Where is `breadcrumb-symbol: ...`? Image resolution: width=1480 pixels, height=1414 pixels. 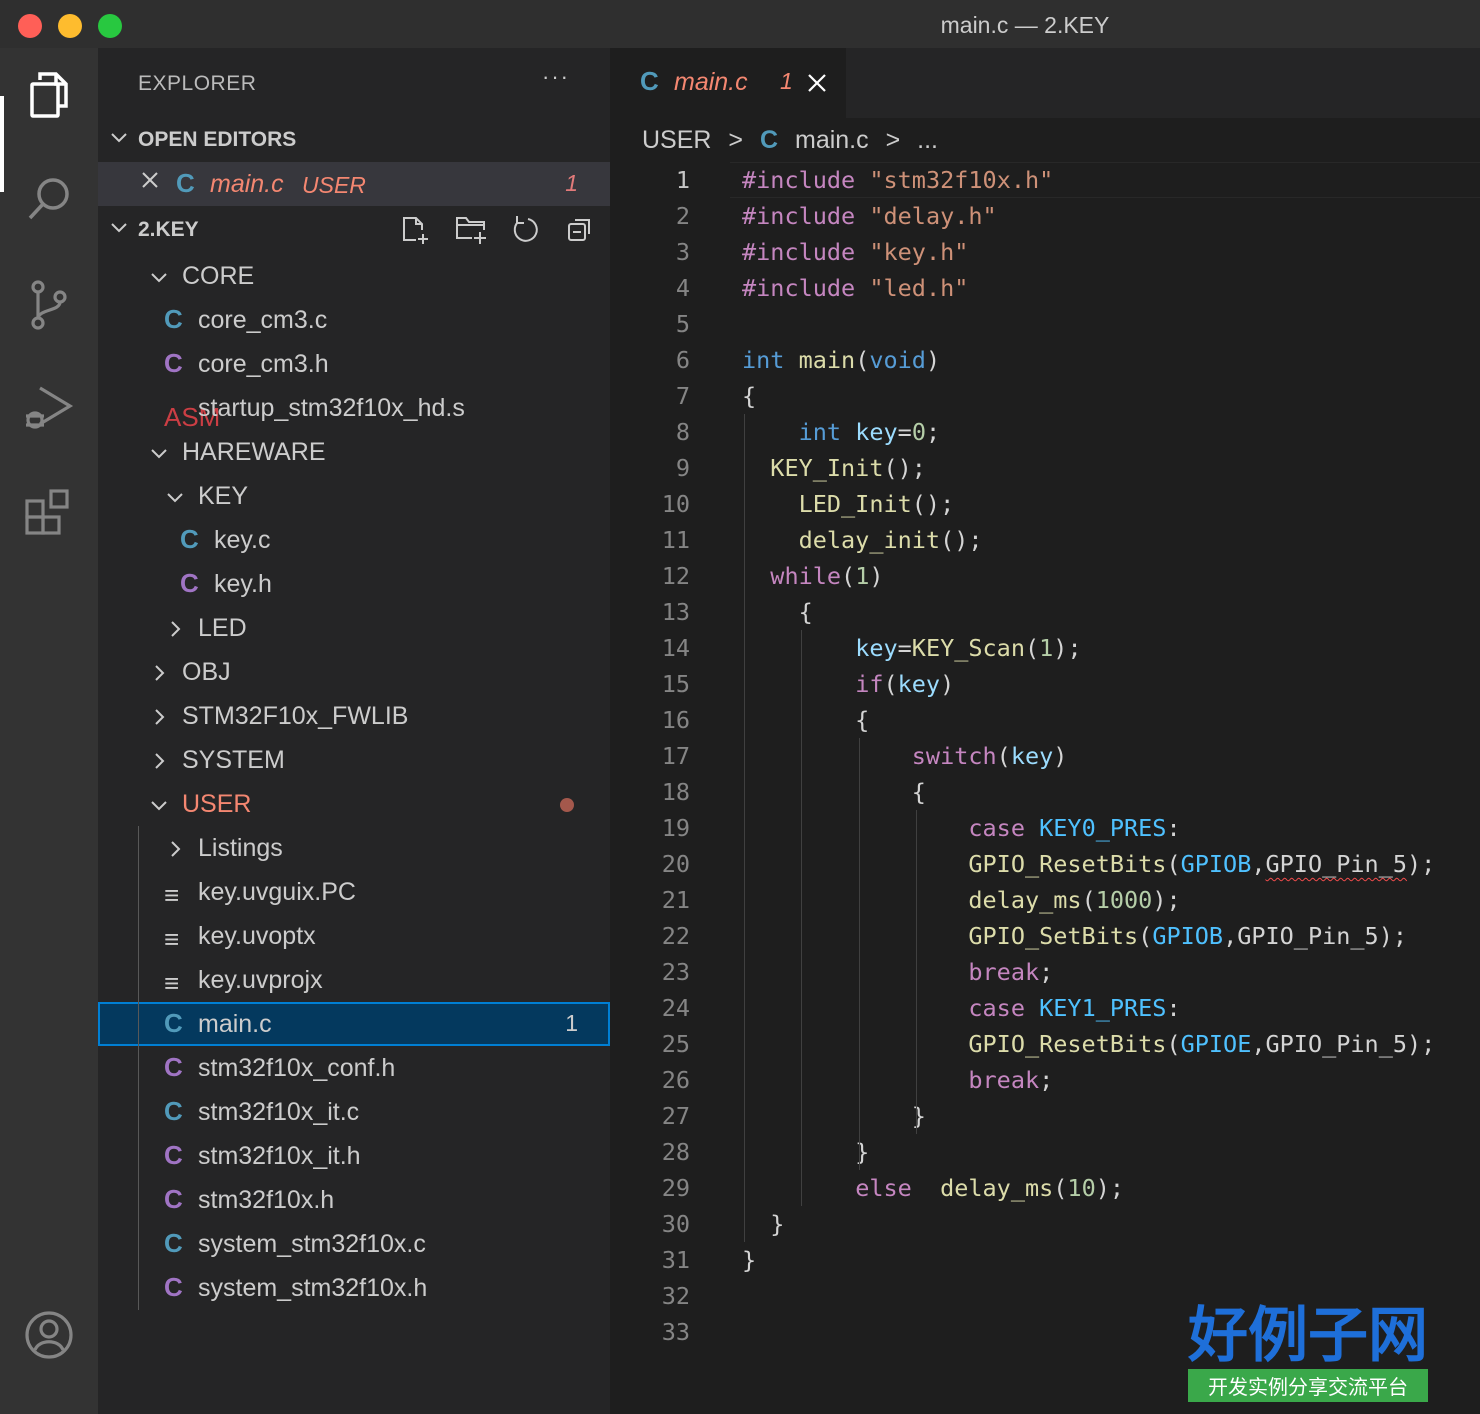
breadcrumb-symbol: ... is located at coordinates (927, 140).